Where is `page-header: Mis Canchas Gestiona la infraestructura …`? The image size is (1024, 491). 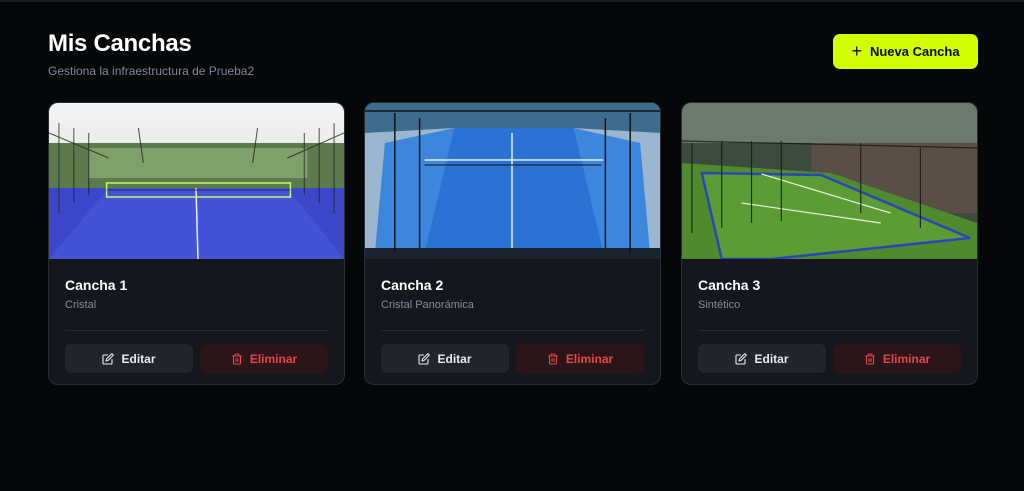 page-header: Mis Canchas Gestiona la infraestructura … is located at coordinates (513, 54).